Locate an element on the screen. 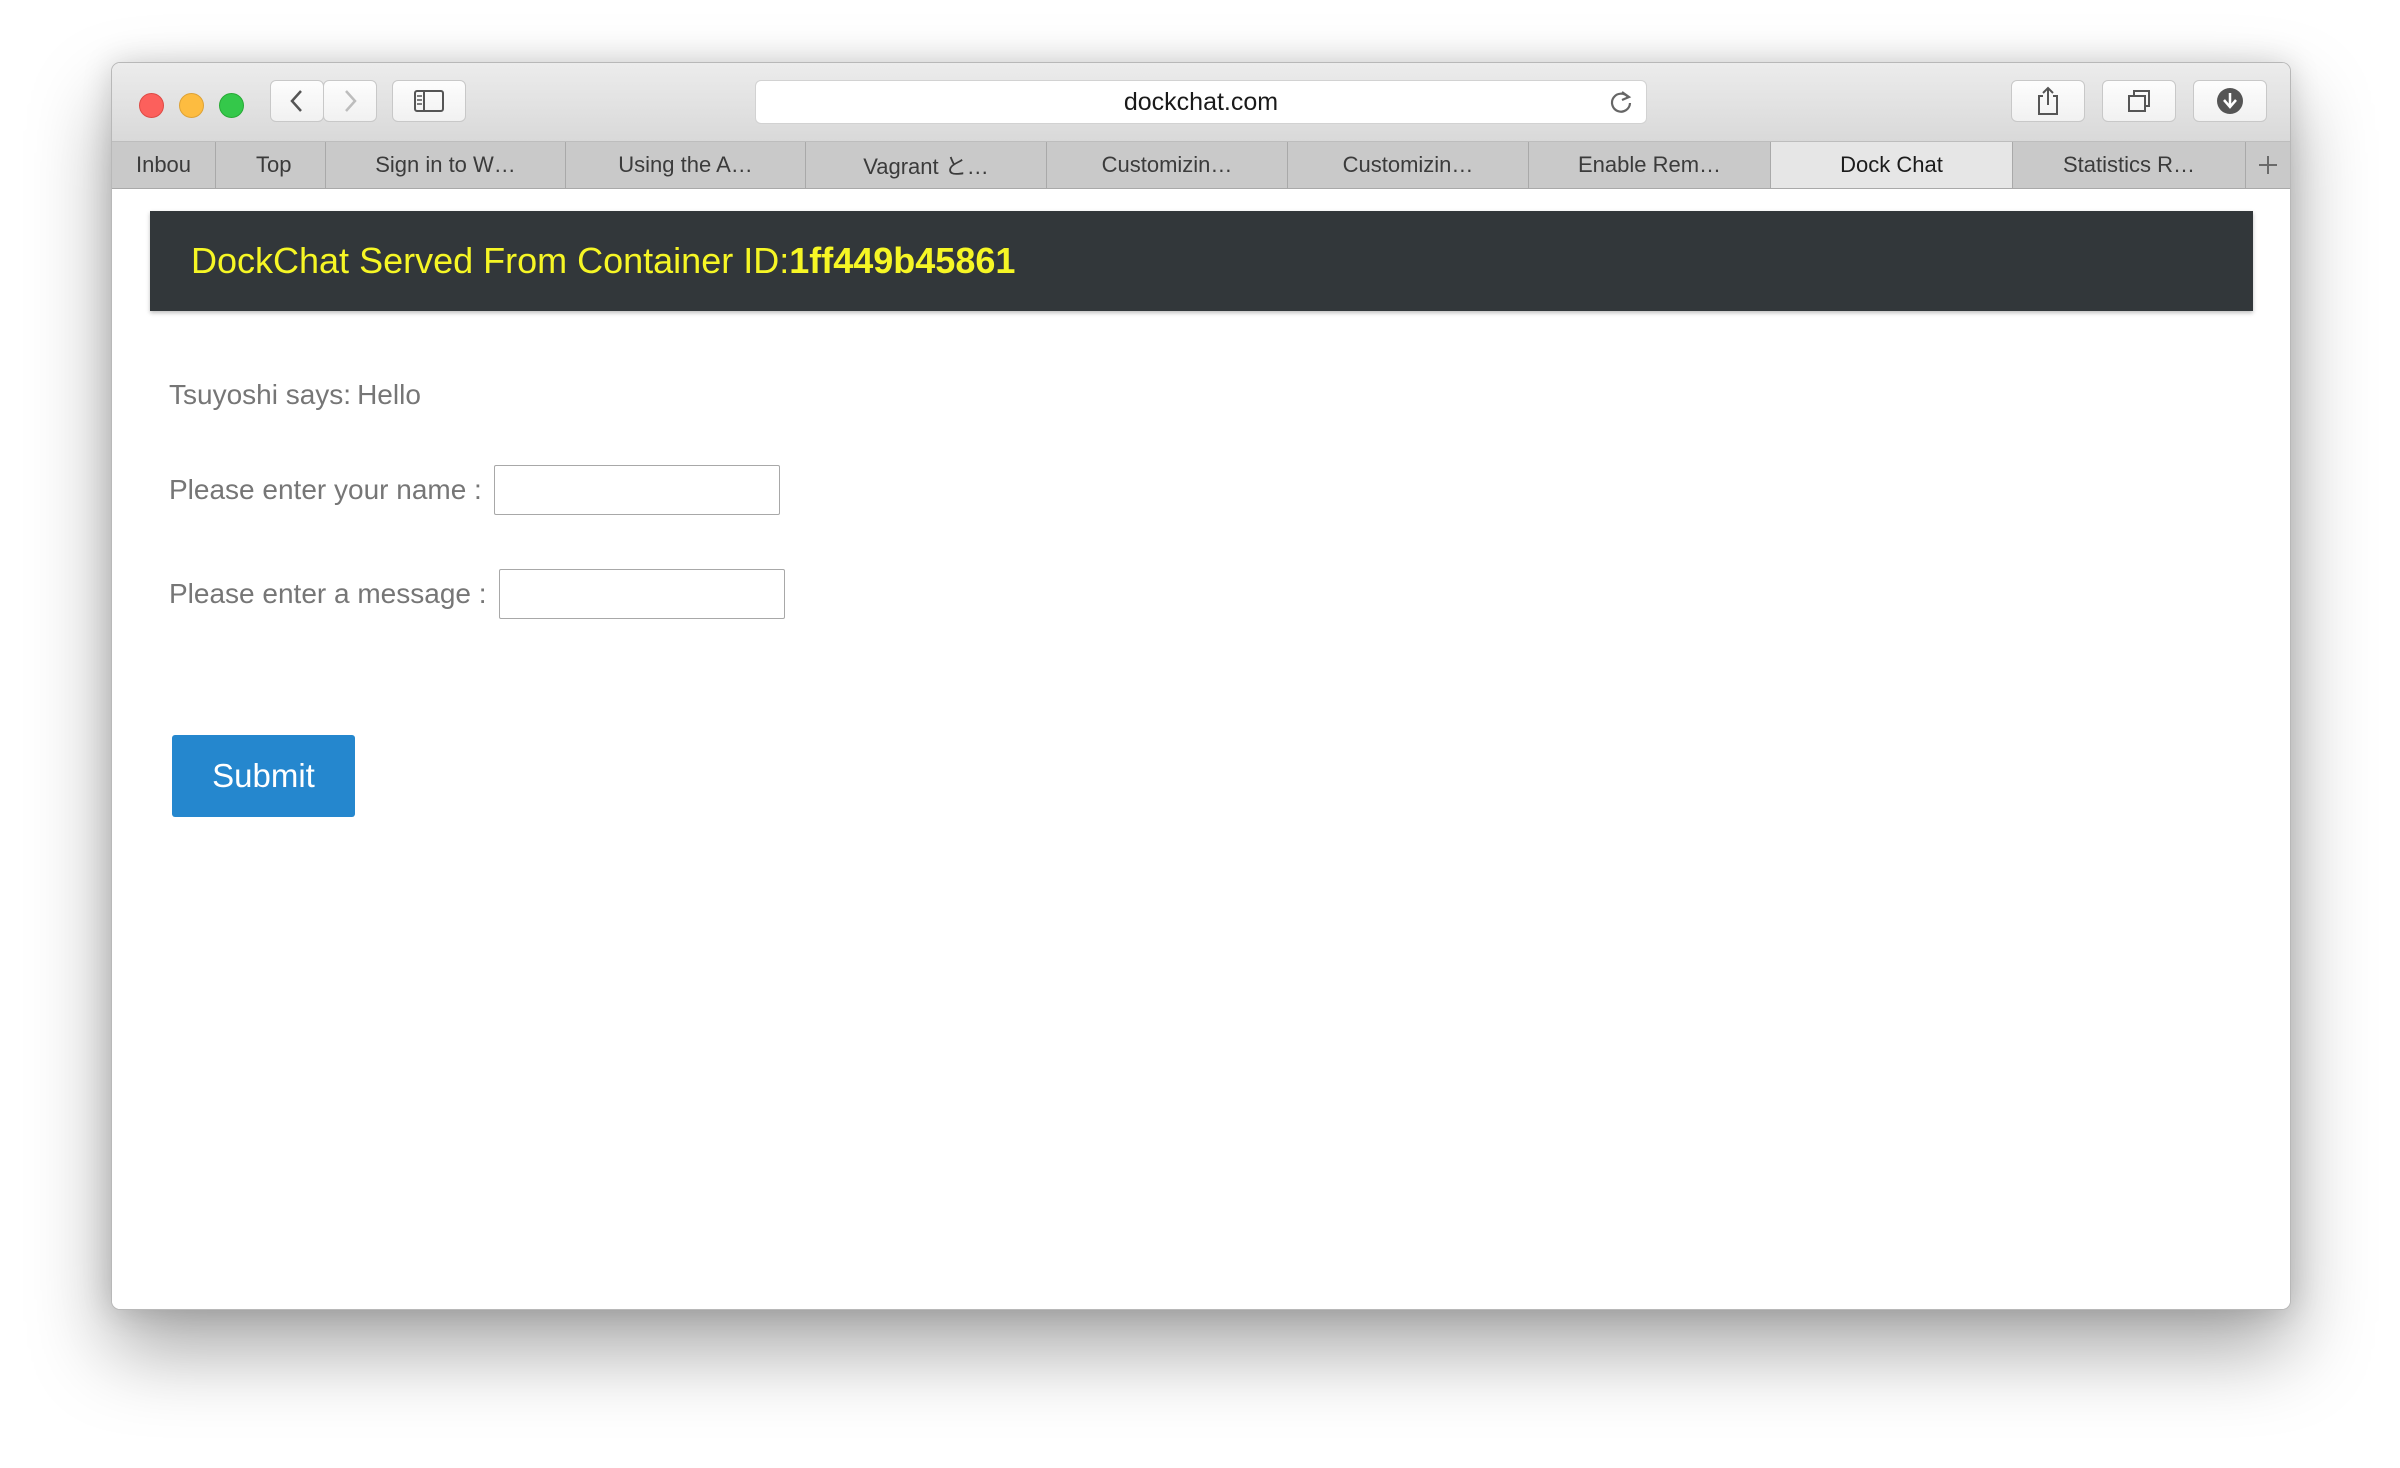 This screenshot has width=2400, height=1468. tab-label: Top is located at coordinates (274, 164).